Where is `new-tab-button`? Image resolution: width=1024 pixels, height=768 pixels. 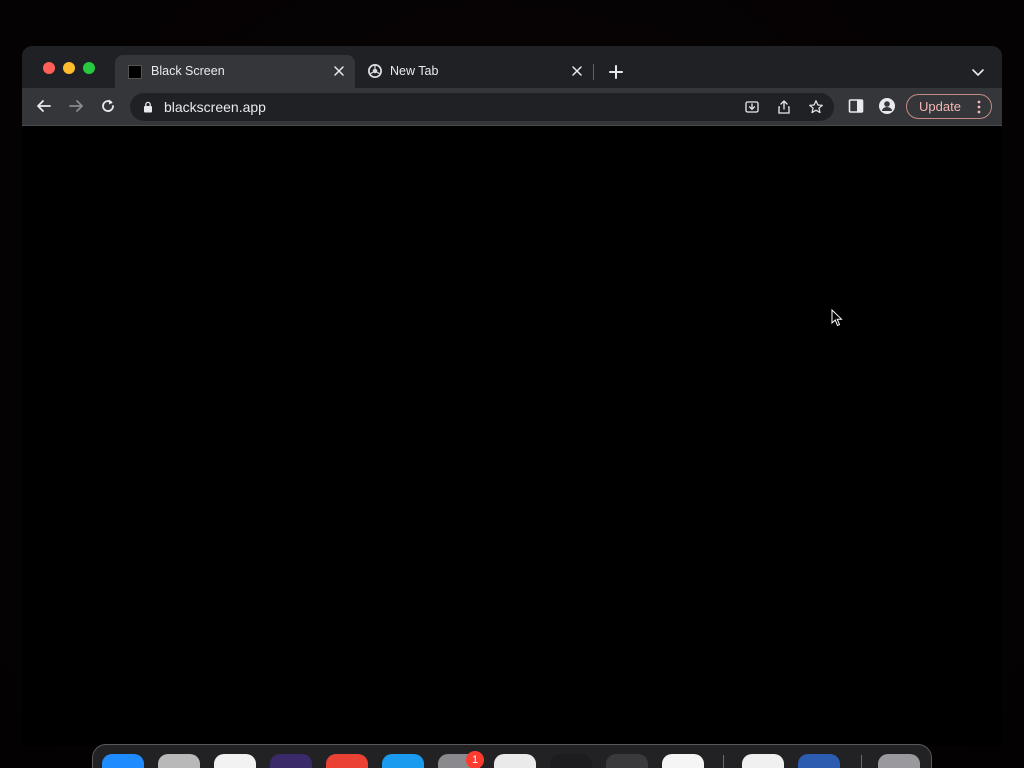 new-tab-button is located at coordinates (616, 72).